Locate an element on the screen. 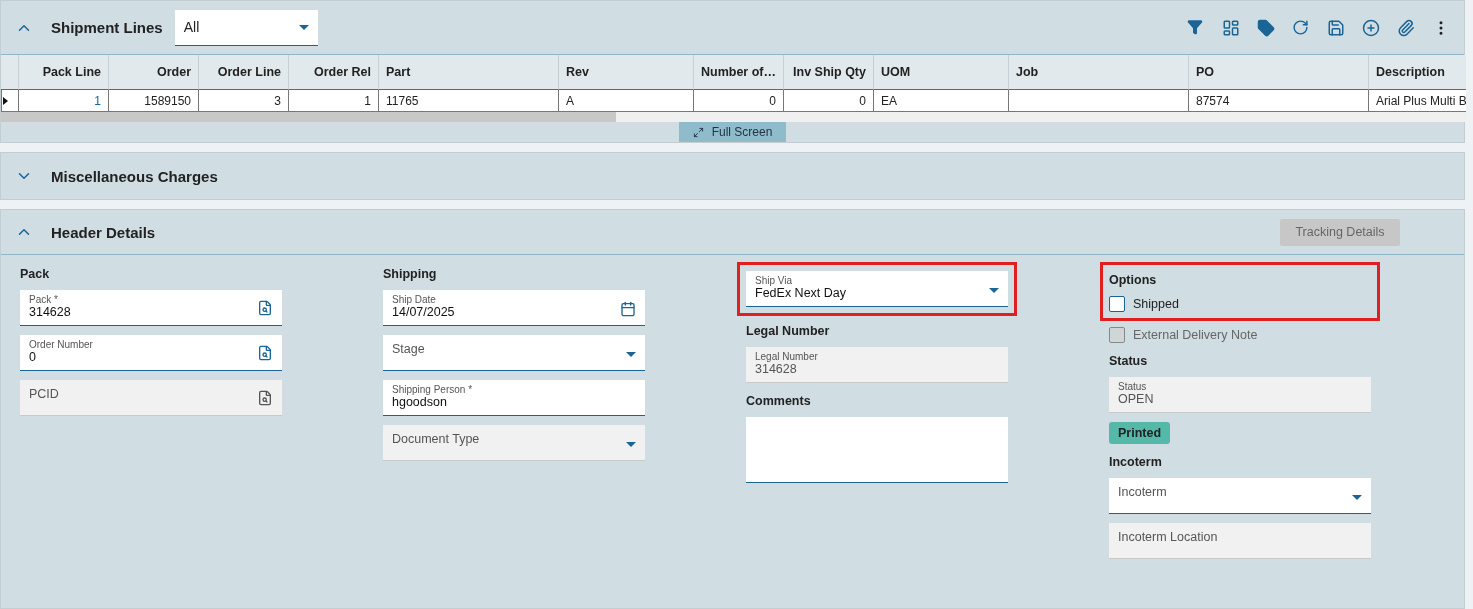 Image resolution: width=1473 pixels, height=609 pixels. calendar-icon is located at coordinates (628, 307).